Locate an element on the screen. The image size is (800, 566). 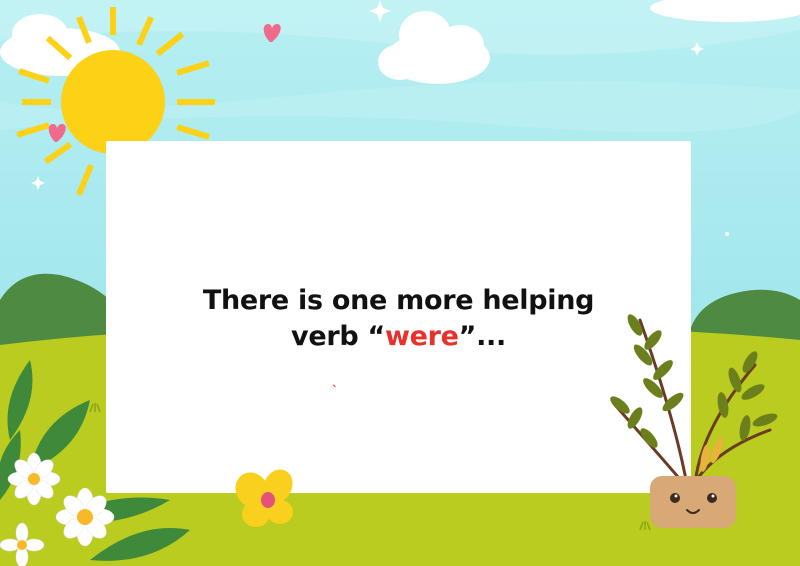
butterfly-flower-icon is located at coordinates (264, 498).